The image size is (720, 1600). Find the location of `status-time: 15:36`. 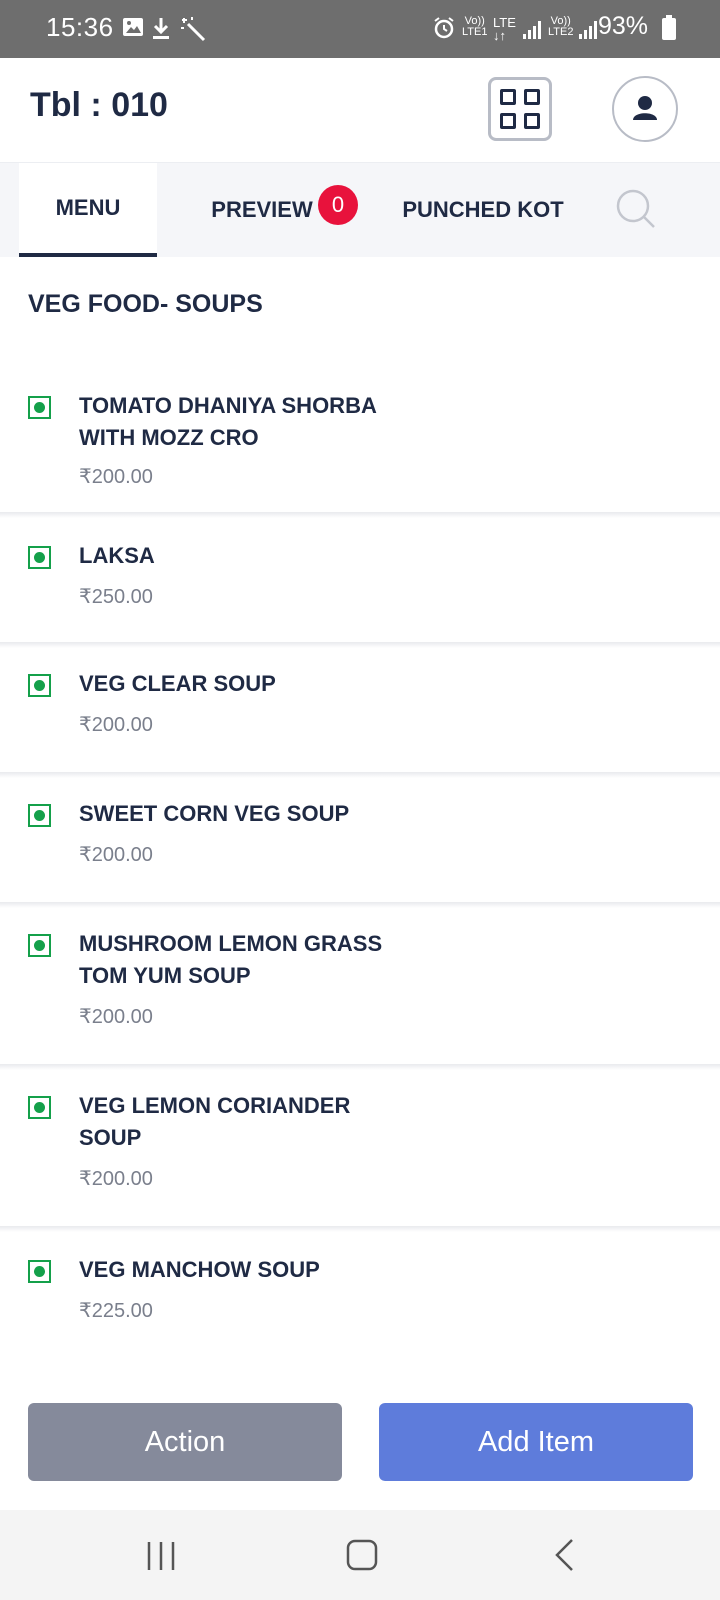

status-time: 15:36 is located at coordinates (80, 27).